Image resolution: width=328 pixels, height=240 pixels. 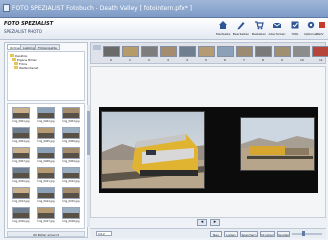 I want to click on thumbnail-item: Img_0005.jpg, so click(x=46, y=135).